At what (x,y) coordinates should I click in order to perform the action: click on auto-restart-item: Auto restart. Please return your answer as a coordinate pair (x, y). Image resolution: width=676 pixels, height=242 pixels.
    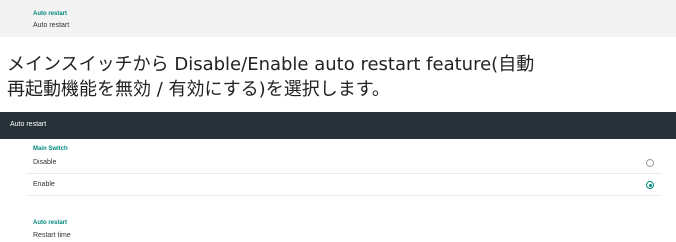
    Looking at the image, I should click on (51, 25).